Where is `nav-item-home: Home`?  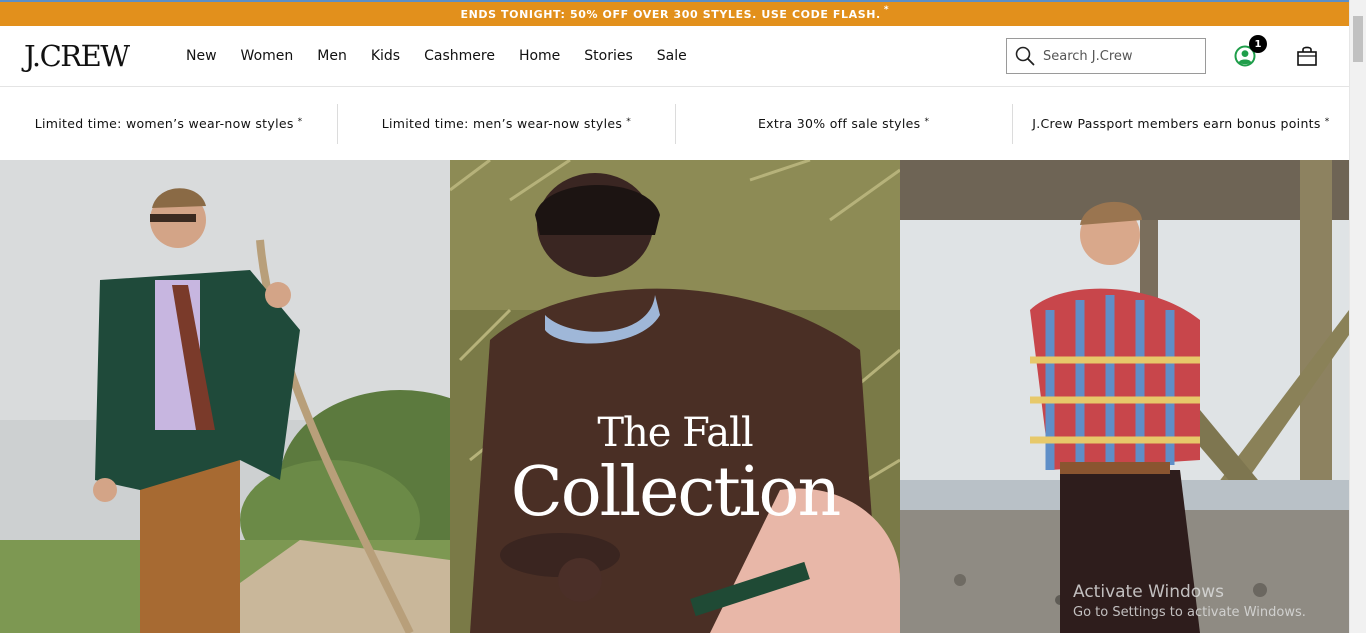 nav-item-home: Home is located at coordinates (539, 56).